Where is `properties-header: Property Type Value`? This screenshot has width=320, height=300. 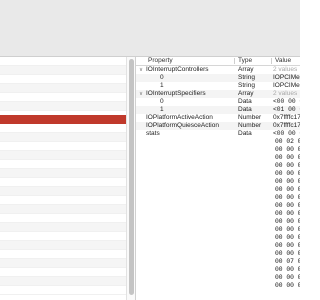 properties-header: Property Type Value is located at coordinates (218, 61).